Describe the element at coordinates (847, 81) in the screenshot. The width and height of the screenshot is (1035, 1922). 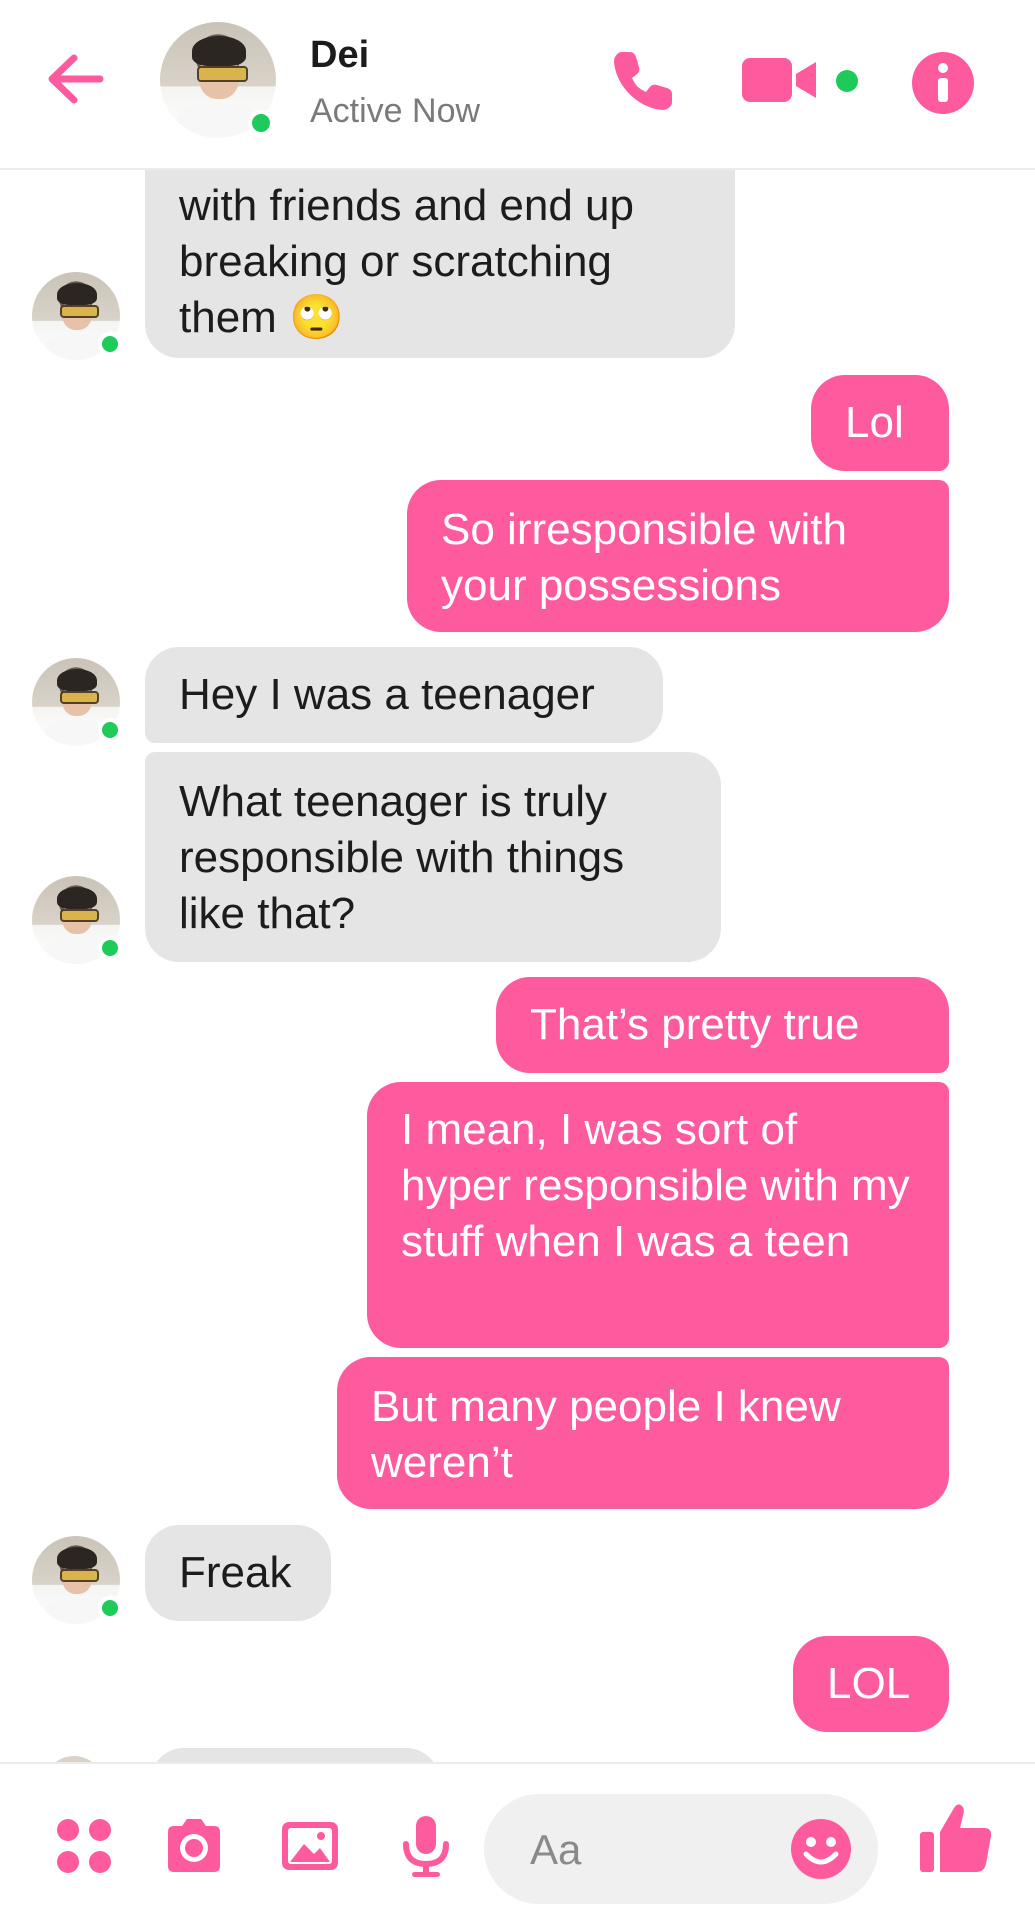
I see `video-active-dot` at that location.